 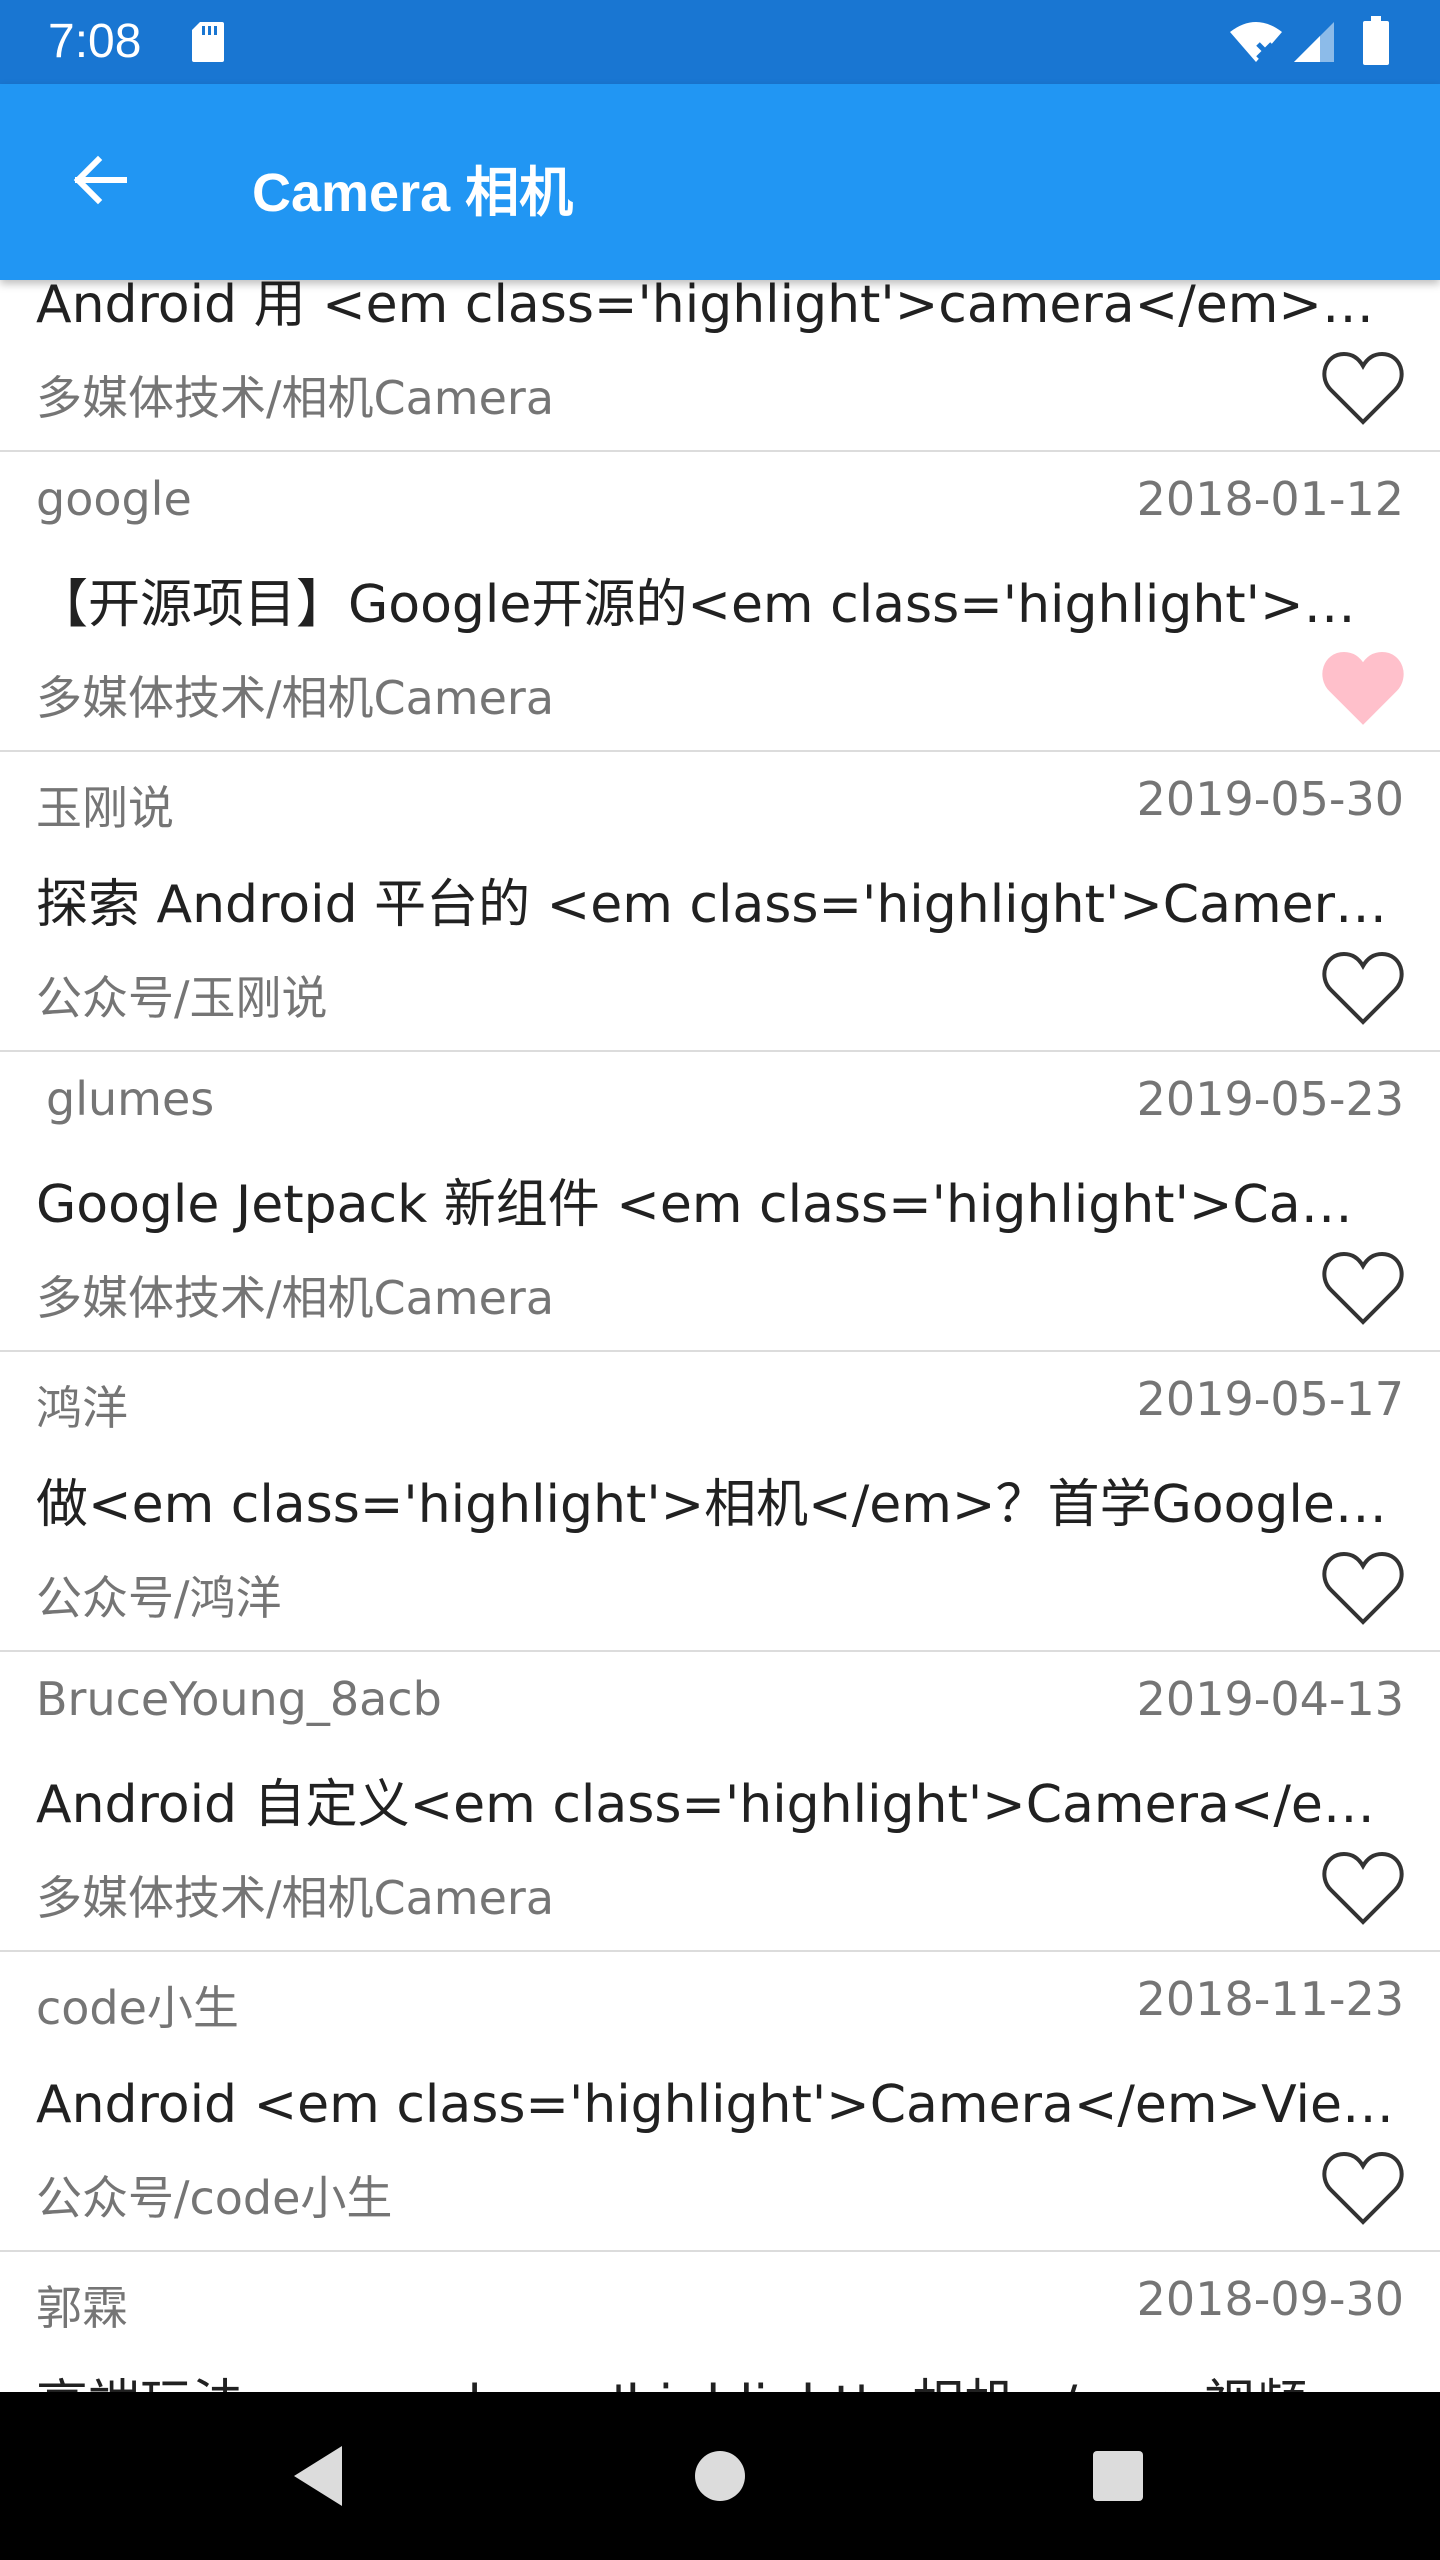 I want to click on wifi-icon, so click(x=1256, y=42).